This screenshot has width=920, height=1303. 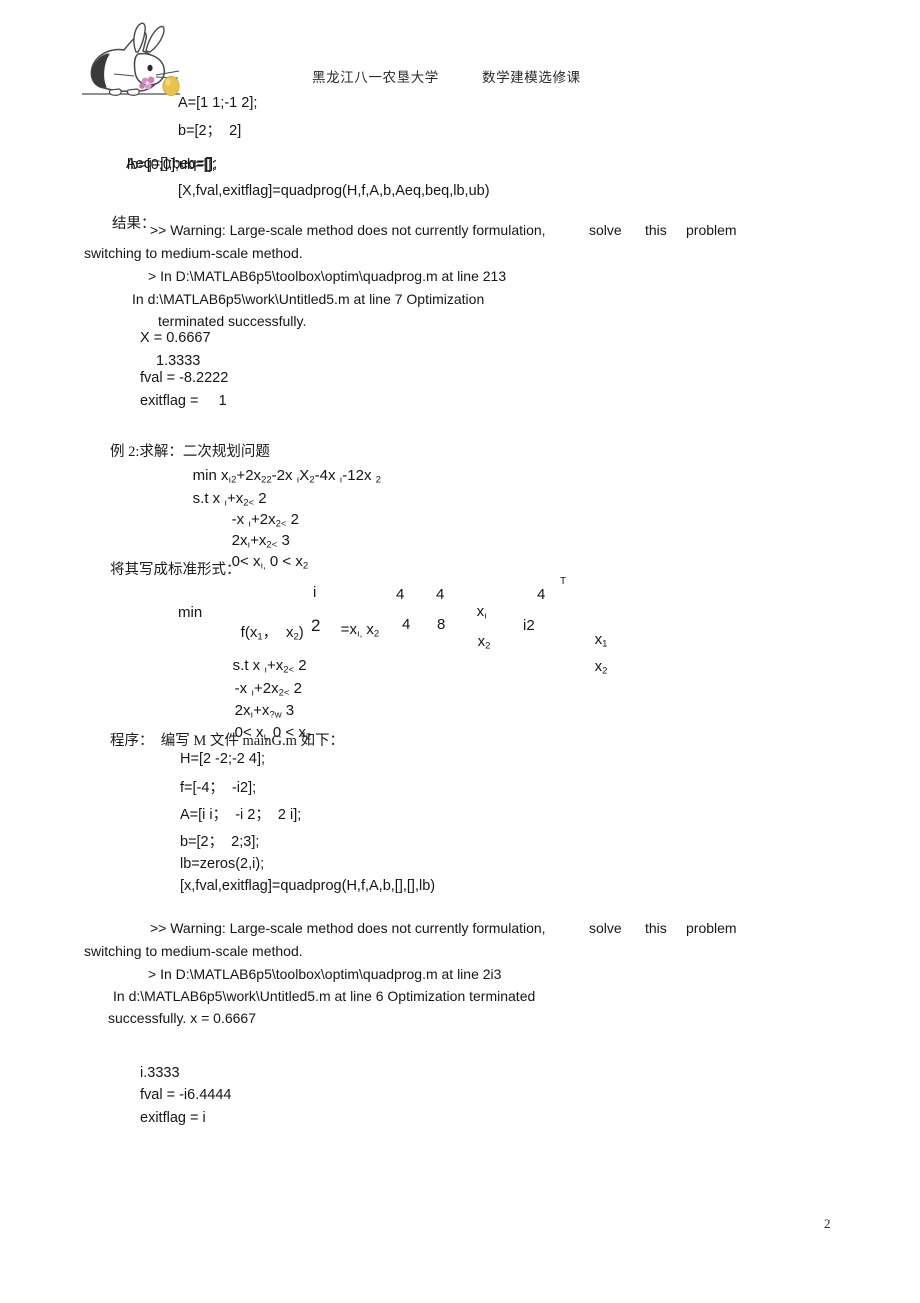 What do you see at coordinates (178, 361) in the screenshot?
I see `output-x2-1: 1.3333` at bounding box center [178, 361].